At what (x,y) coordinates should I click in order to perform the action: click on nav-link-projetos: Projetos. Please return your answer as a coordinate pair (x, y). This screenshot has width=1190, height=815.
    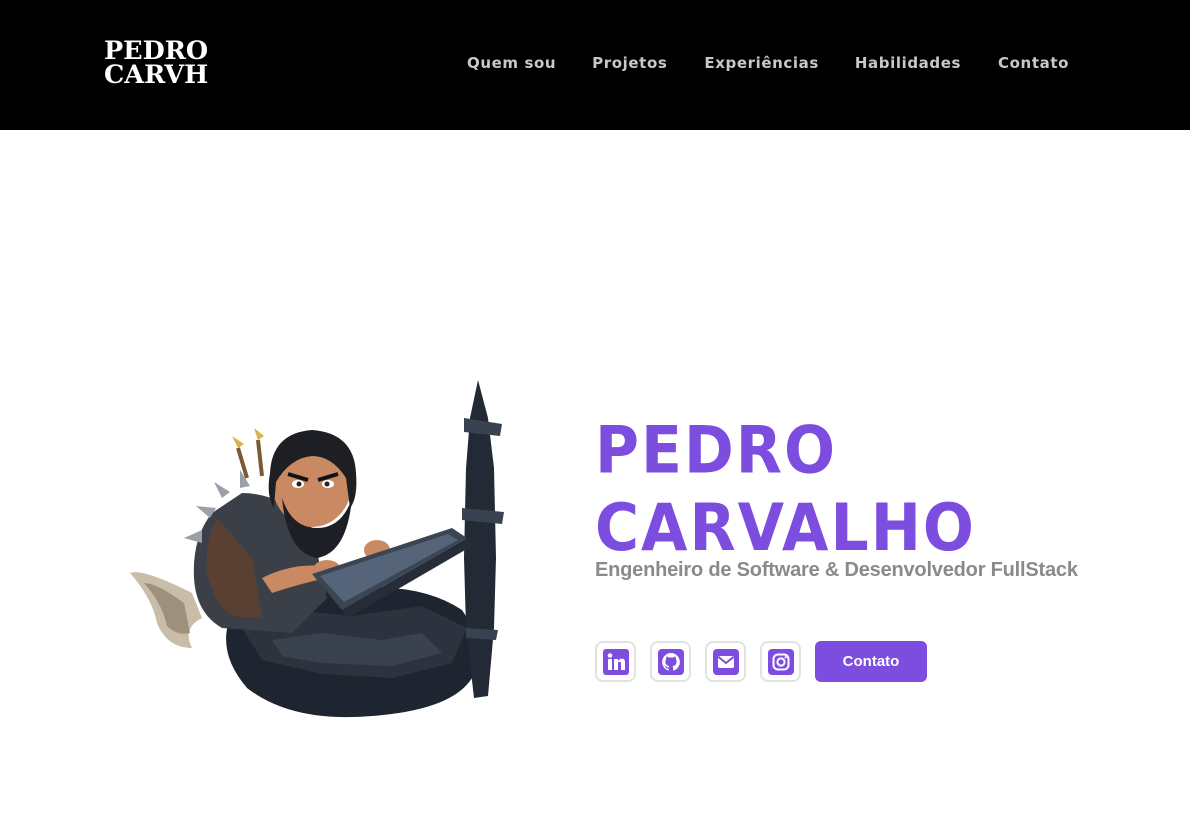
    Looking at the image, I should click on (629, 63).